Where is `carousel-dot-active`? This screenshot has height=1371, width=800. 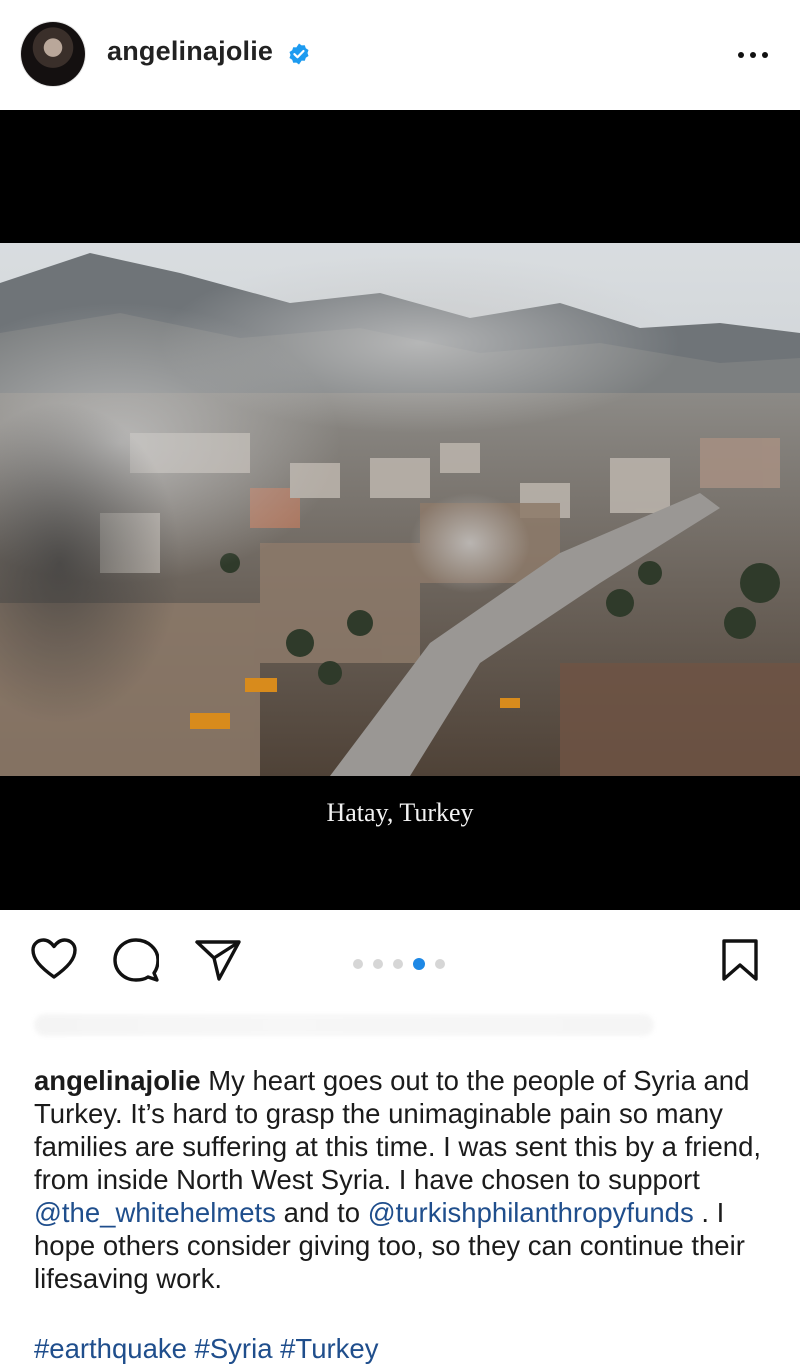 carousel-dot-active is located at coordinates (419, 964).